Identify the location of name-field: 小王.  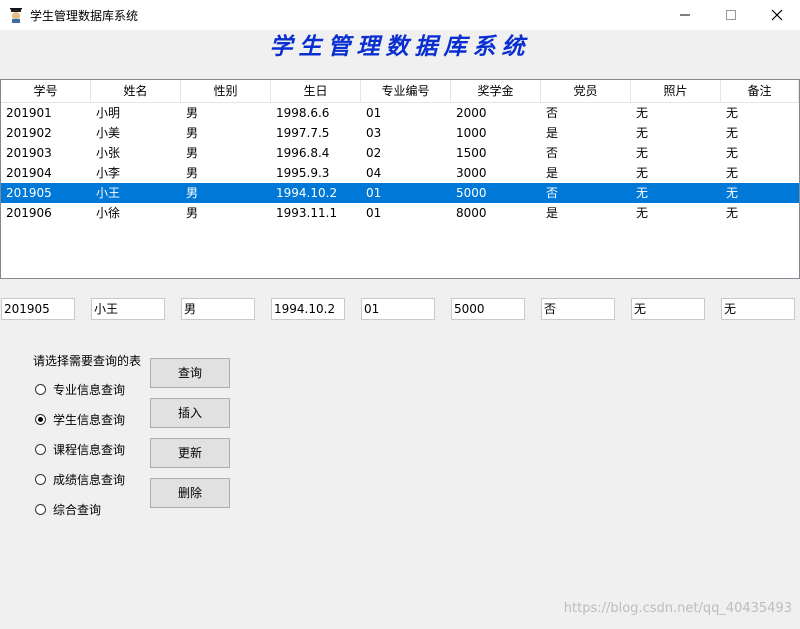
(128, 309).